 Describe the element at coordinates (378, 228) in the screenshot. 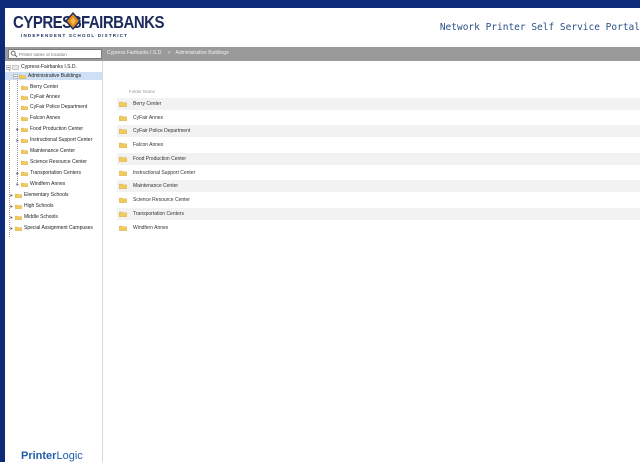

I see `list-item: Windfern Annex` at that location.